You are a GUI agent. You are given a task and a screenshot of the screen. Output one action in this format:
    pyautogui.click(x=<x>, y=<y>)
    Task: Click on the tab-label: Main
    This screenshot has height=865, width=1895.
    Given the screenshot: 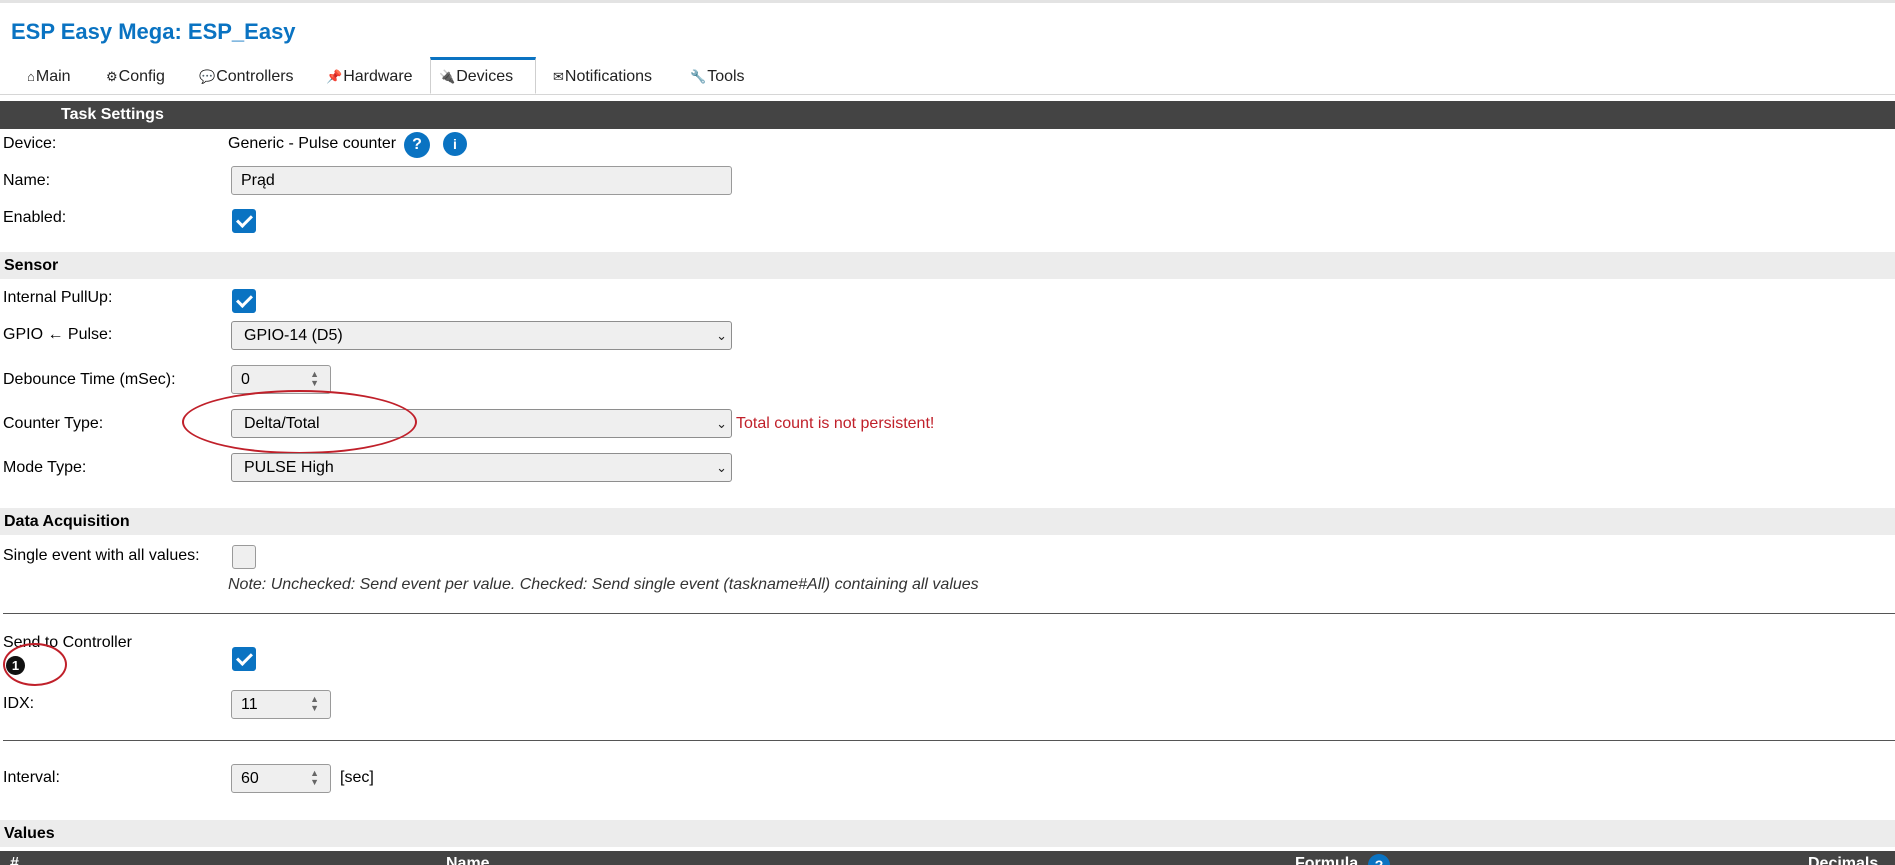 What is the action you would take?
    pyautogui.click(x=53, y=76)
    